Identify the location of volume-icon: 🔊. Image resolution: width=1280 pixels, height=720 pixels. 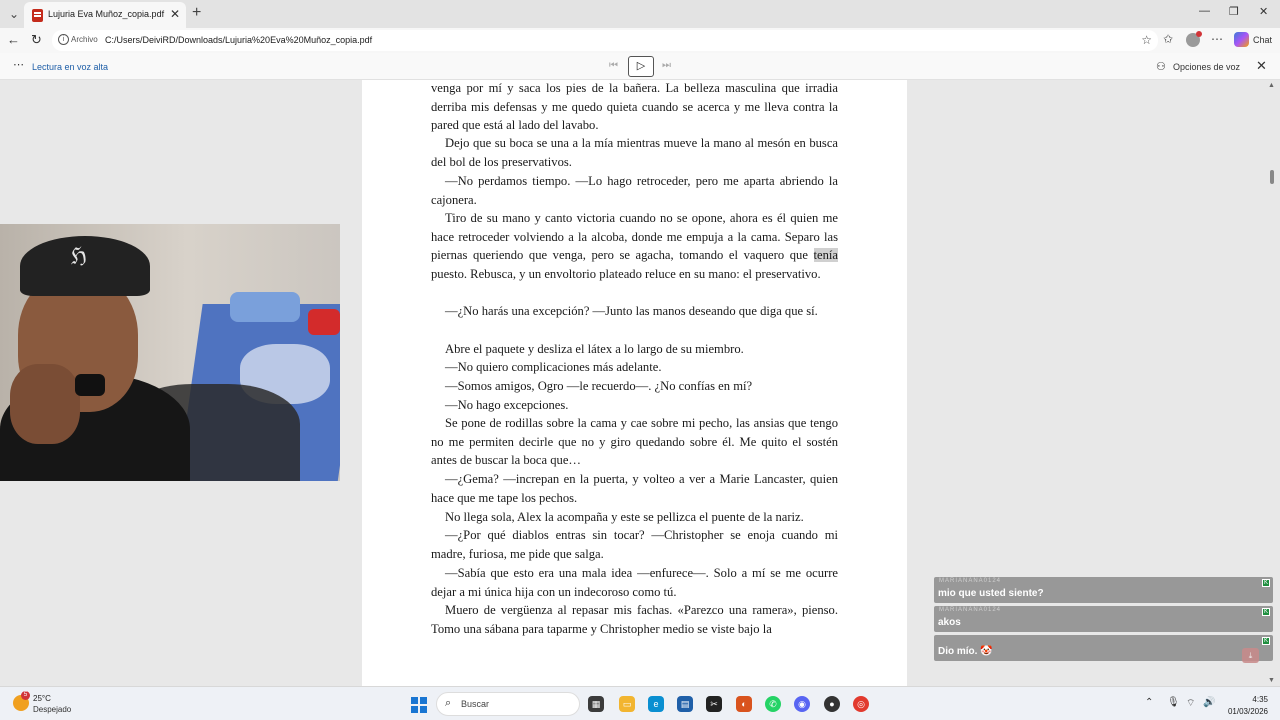
(1209, 702).